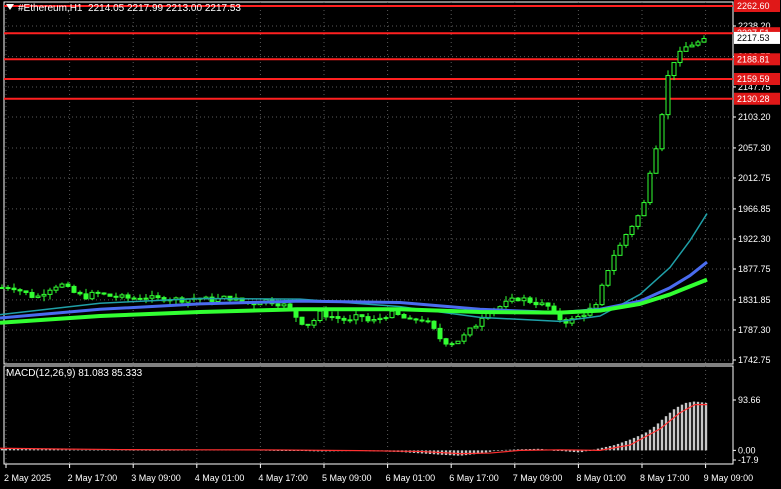 The width and height of the screenshot is (781, 489). Describe the element at coordinates (353, 429) in the screenshot. I see `macd-signal-line` at that location.